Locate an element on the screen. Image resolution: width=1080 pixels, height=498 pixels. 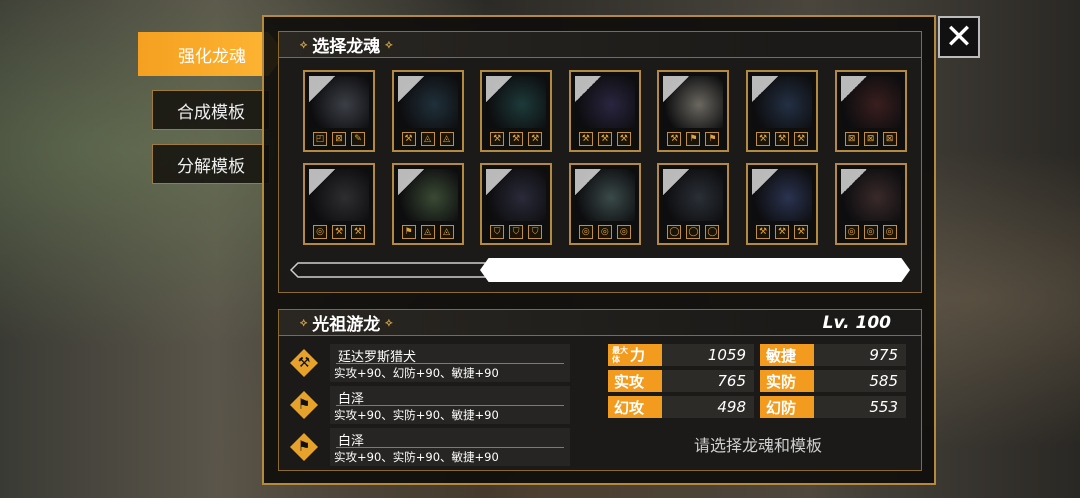
hint-text: 请选择龙魂和模板 is located at coordinates (757, 445).